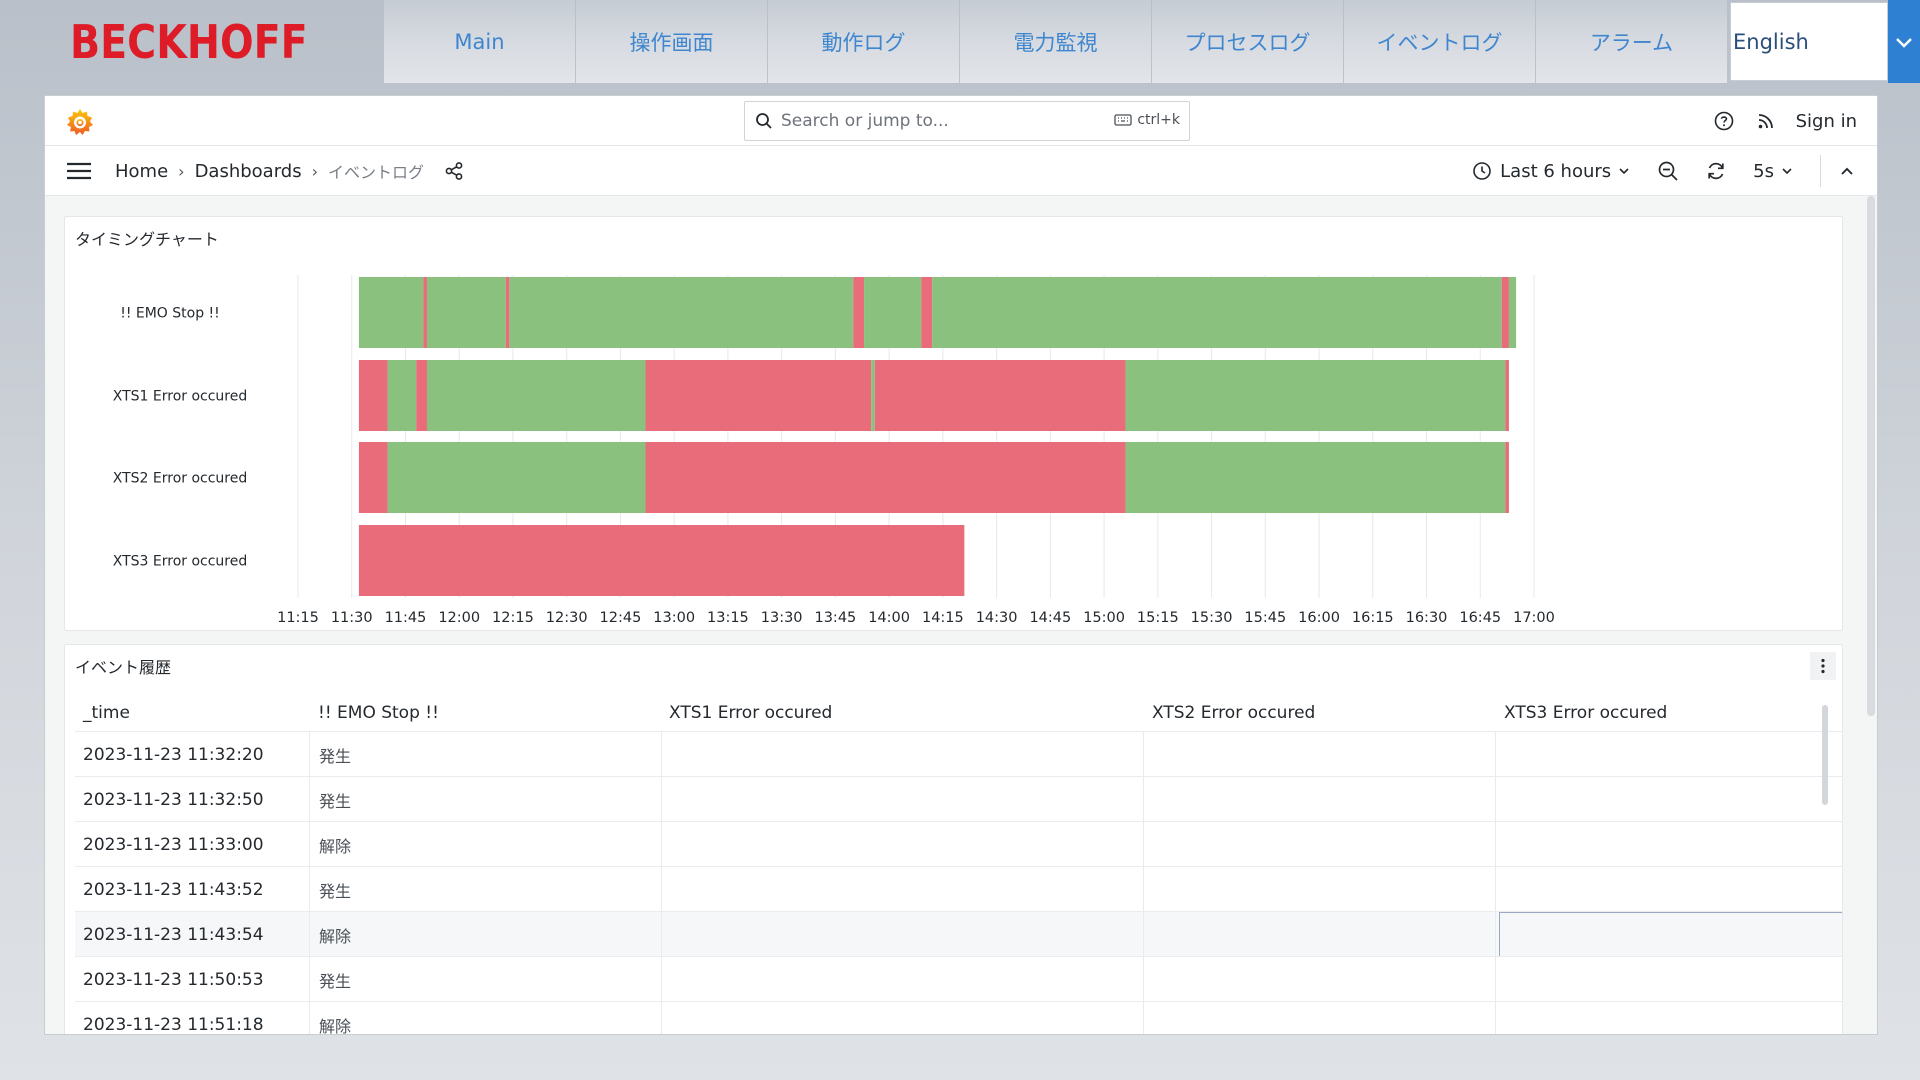  Describe the element at coordinates (298, 618) in the screenshot. I see `x-tick-label: 11:15` at that location.